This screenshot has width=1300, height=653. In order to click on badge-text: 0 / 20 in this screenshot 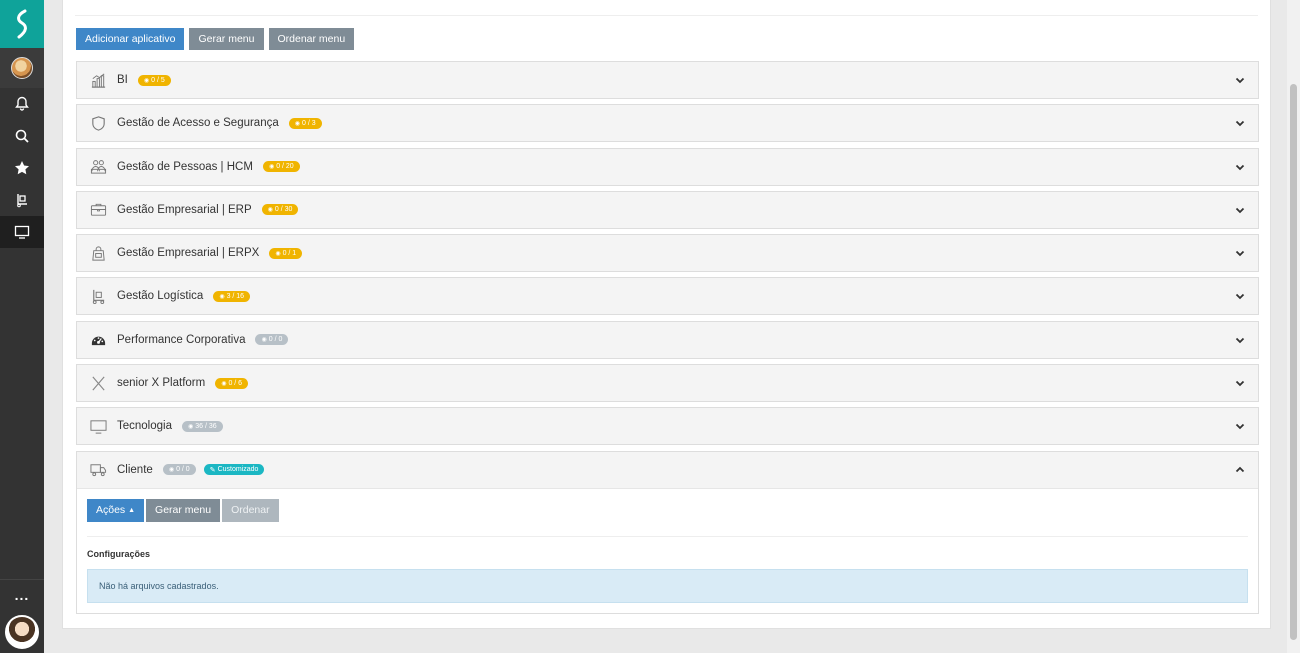, I will do `click(285, 167)`.